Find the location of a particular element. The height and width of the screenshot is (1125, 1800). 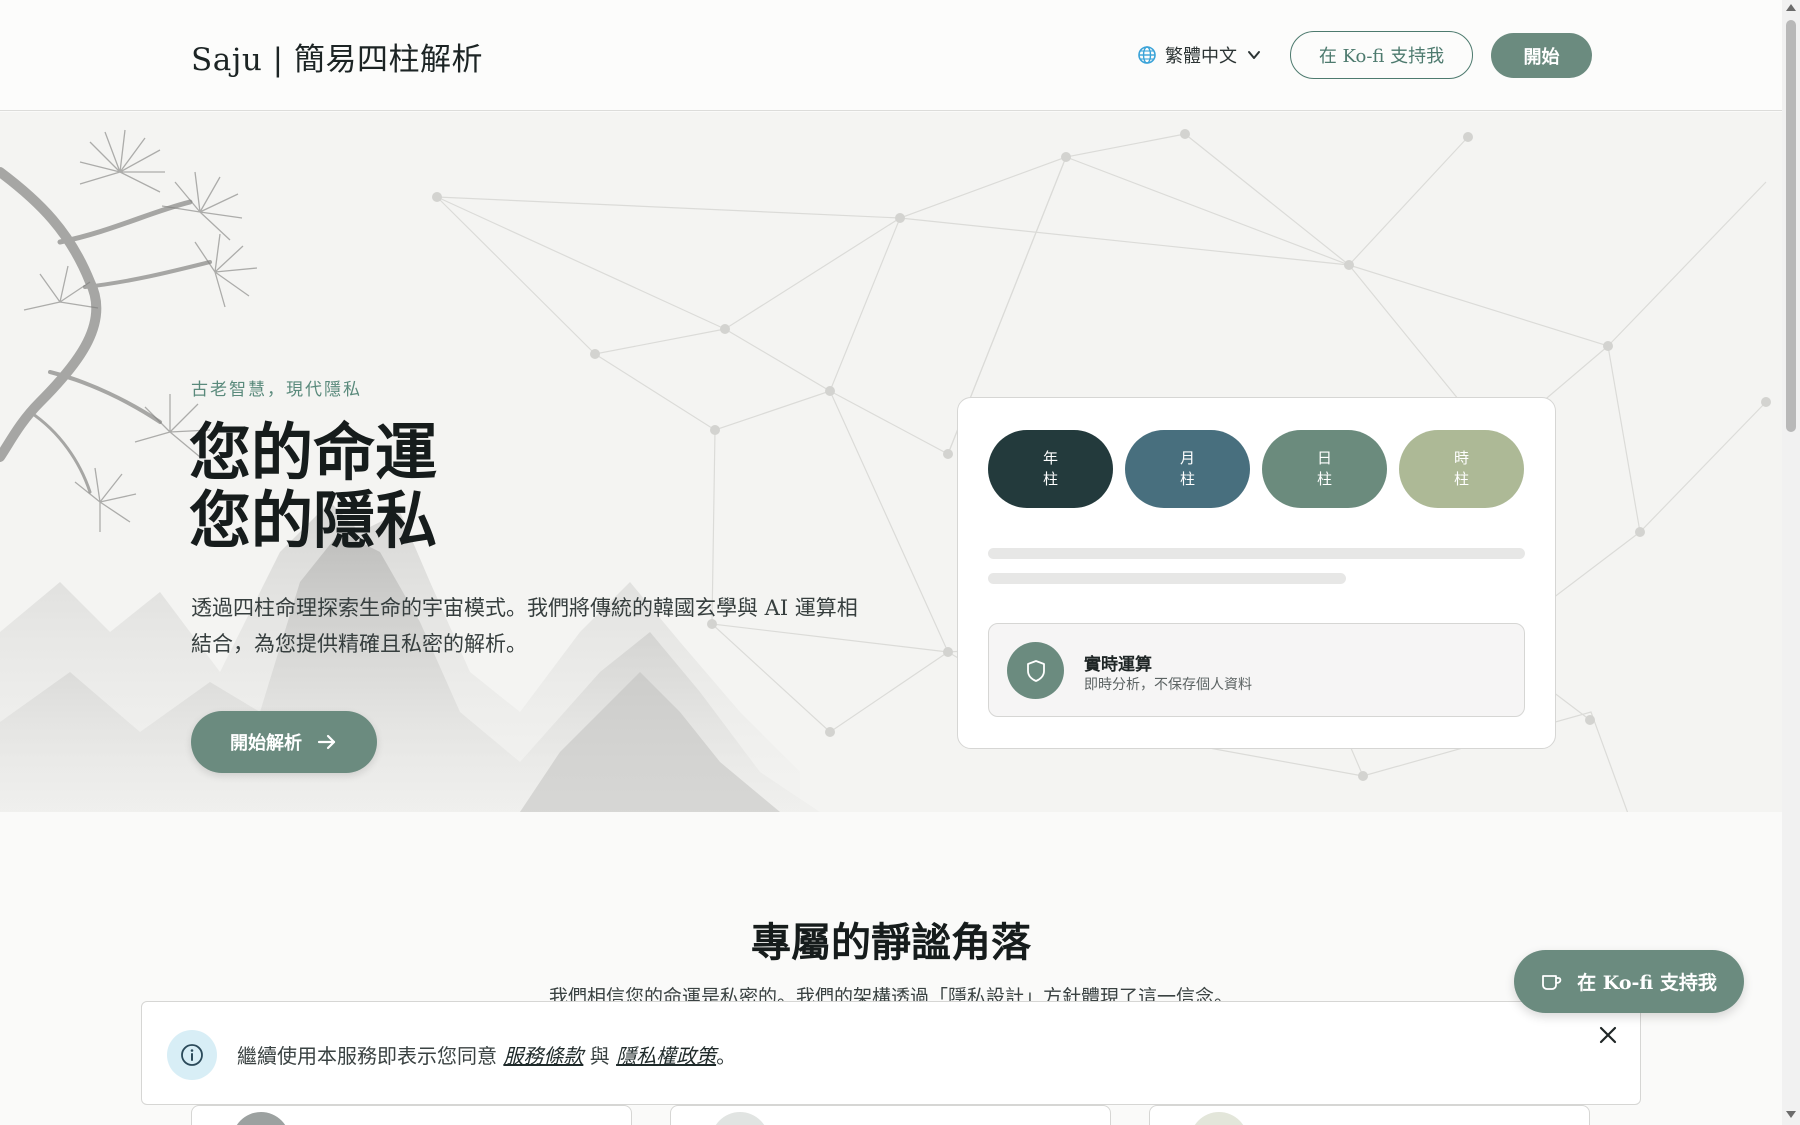

month-pillar: 月 柱 is located at coordinates (1187, 469).